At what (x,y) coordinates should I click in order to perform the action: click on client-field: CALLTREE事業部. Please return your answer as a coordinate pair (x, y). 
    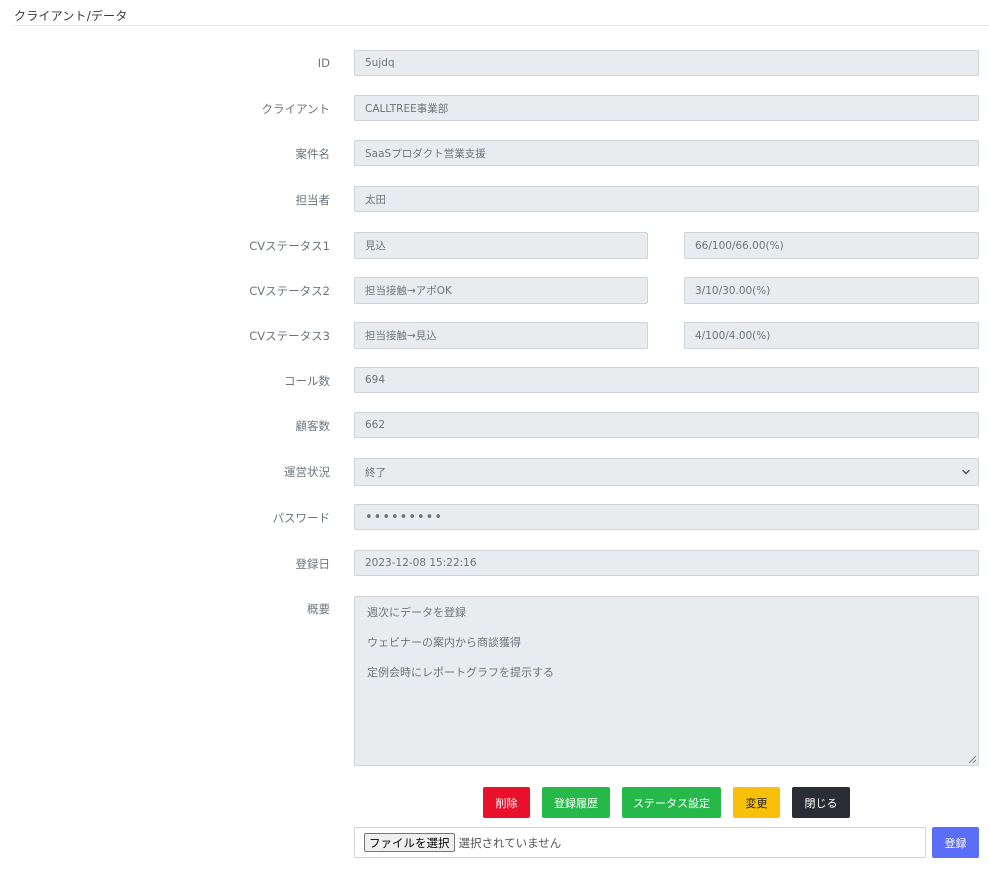
    Looking at the image, I should click on (666, 108).